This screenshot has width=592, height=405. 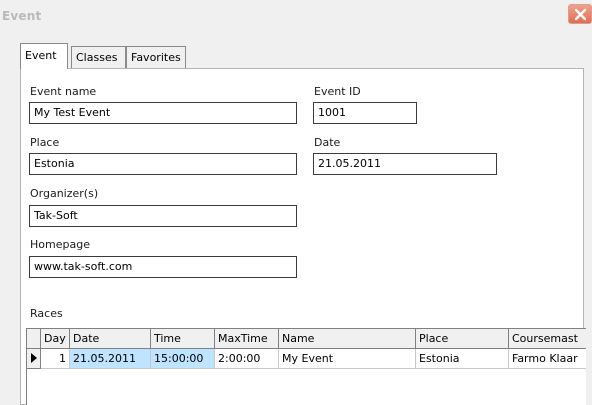 I want to click on row-indicator, so click(x=34, y=359).